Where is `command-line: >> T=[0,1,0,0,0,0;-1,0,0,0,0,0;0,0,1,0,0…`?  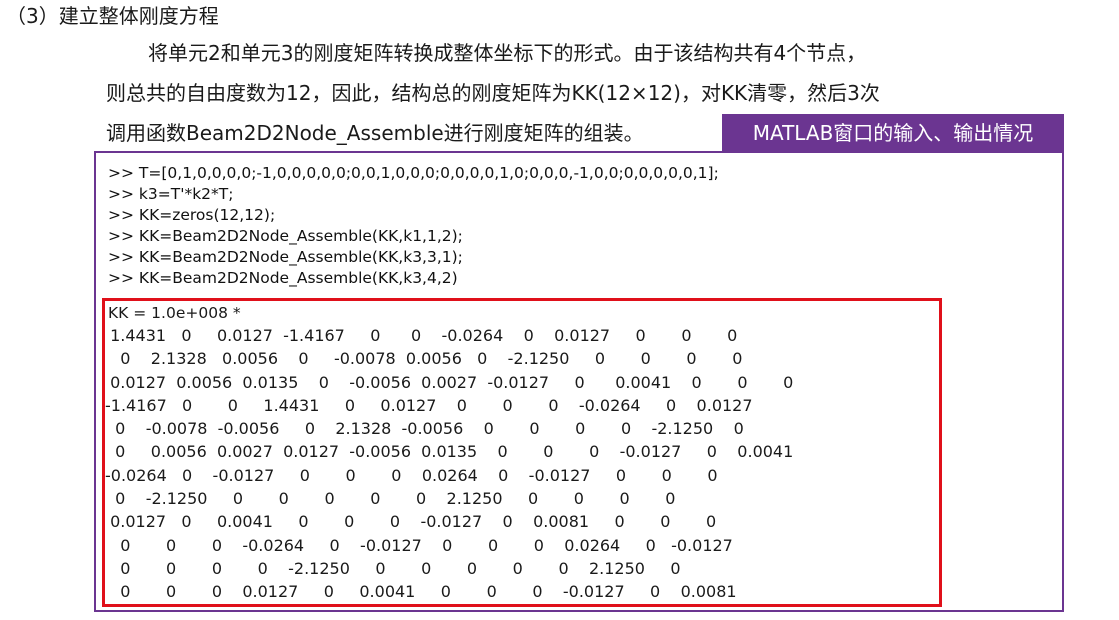
command-line: >> T=[0,1,0,0,0,0;-1,0,0,0,0,0;0,0,1,0,0… is located at coordinates (413, 173).